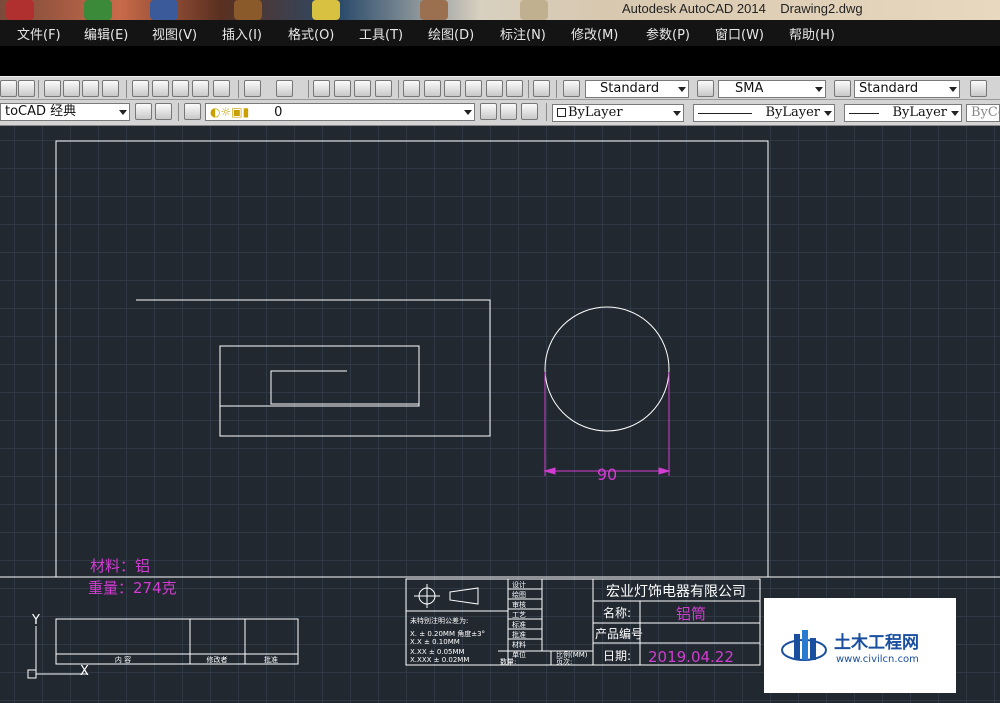 Image resolution: width=1000 pixels, height=703 pixels. Describe the element at coordinates (494, 88) in the screenshot. I see `markup-icon` at that location.